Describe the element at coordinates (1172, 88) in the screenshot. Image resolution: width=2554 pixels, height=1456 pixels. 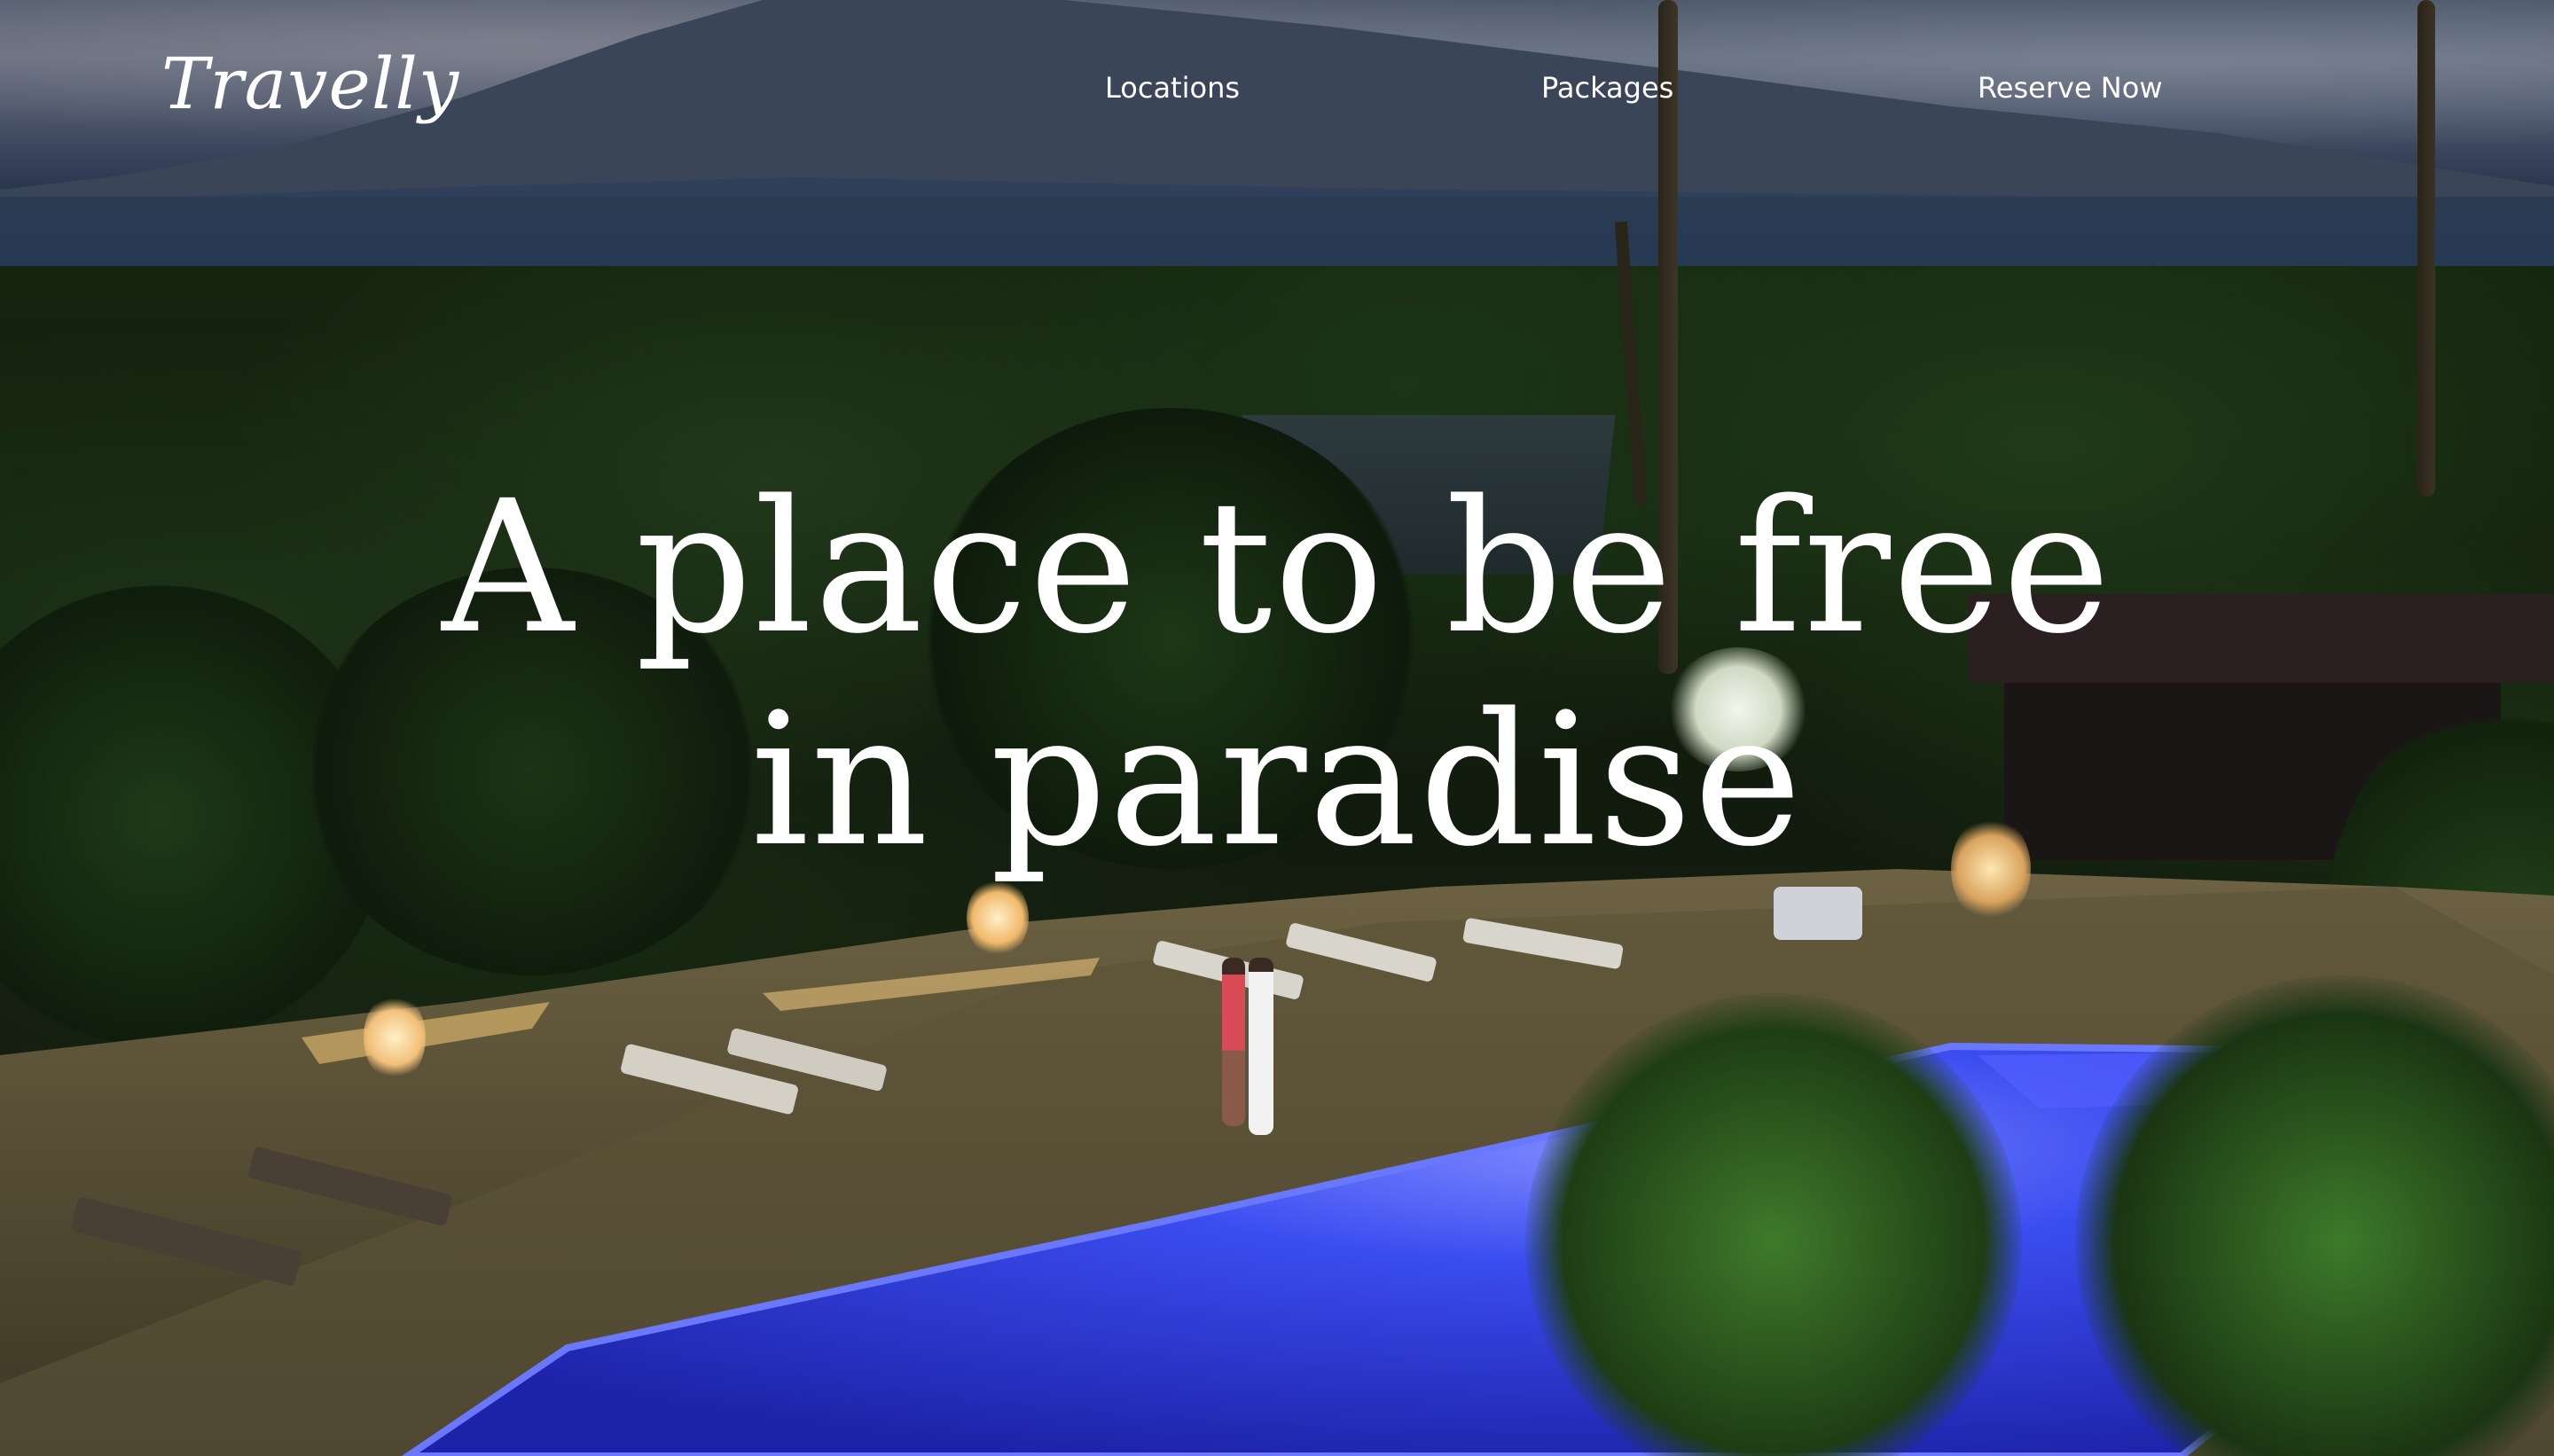
I see `nav-link-locations: Locations` at that location.